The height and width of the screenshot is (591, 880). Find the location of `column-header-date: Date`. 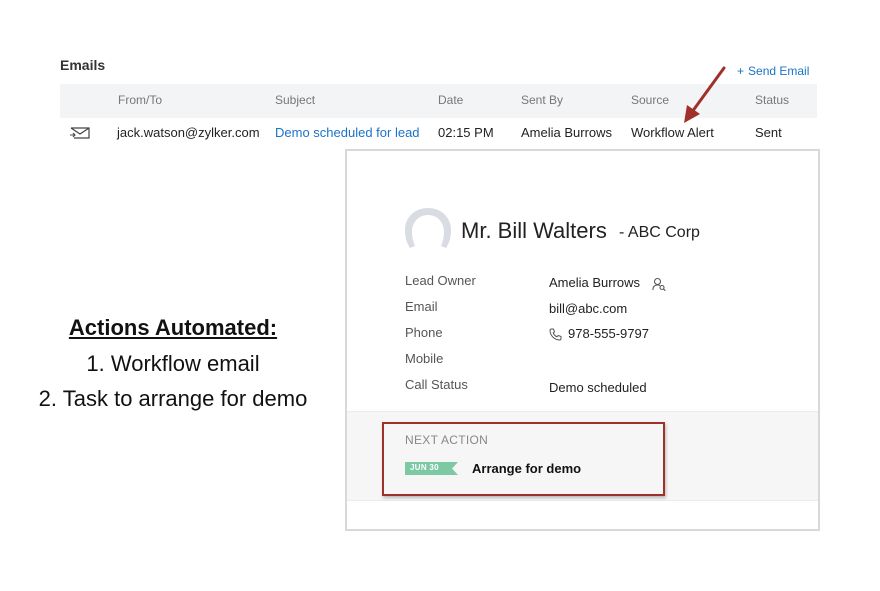

column-header-date: Date is located at coordinates (450, 100).